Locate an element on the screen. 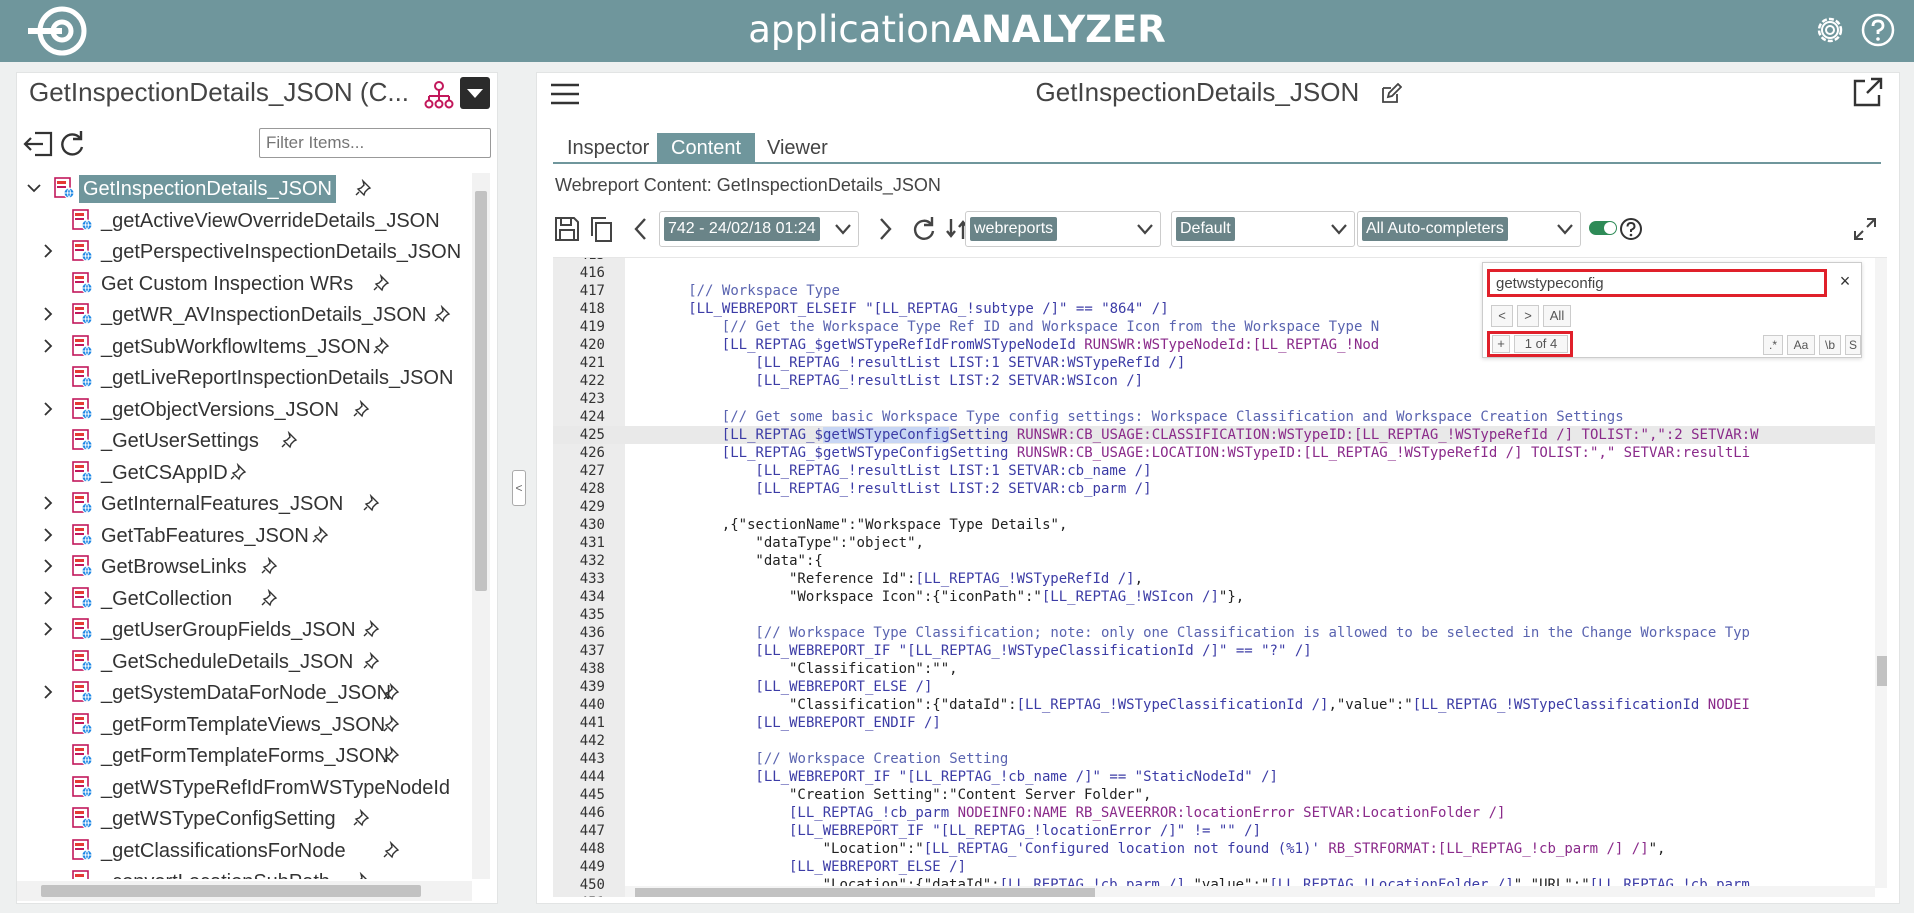 This screenshot has height=913, width=1914. theme-select: Default is located at coordinates (1263, 229).